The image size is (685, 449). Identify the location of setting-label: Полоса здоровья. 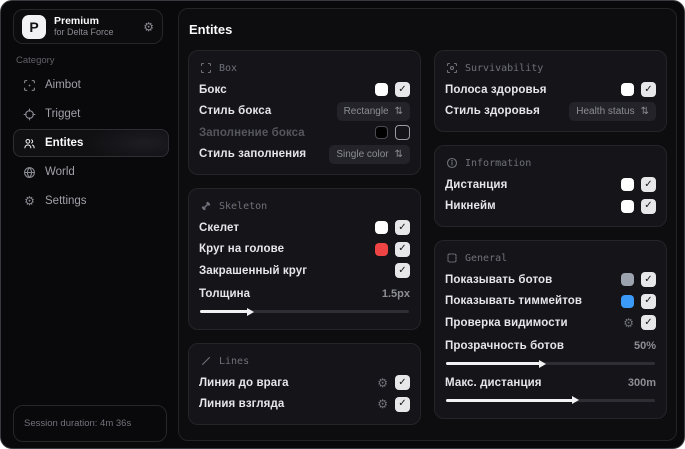
(496, 89).